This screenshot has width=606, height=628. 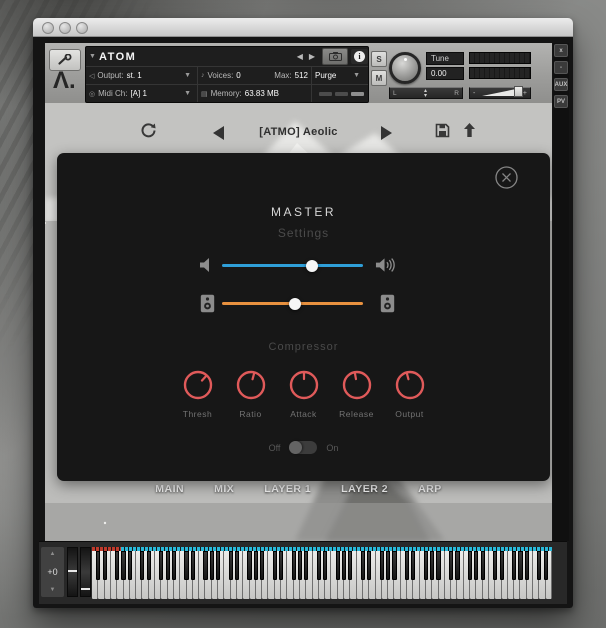 I want to click on release-knob: Release, so click(x=356, y=394).